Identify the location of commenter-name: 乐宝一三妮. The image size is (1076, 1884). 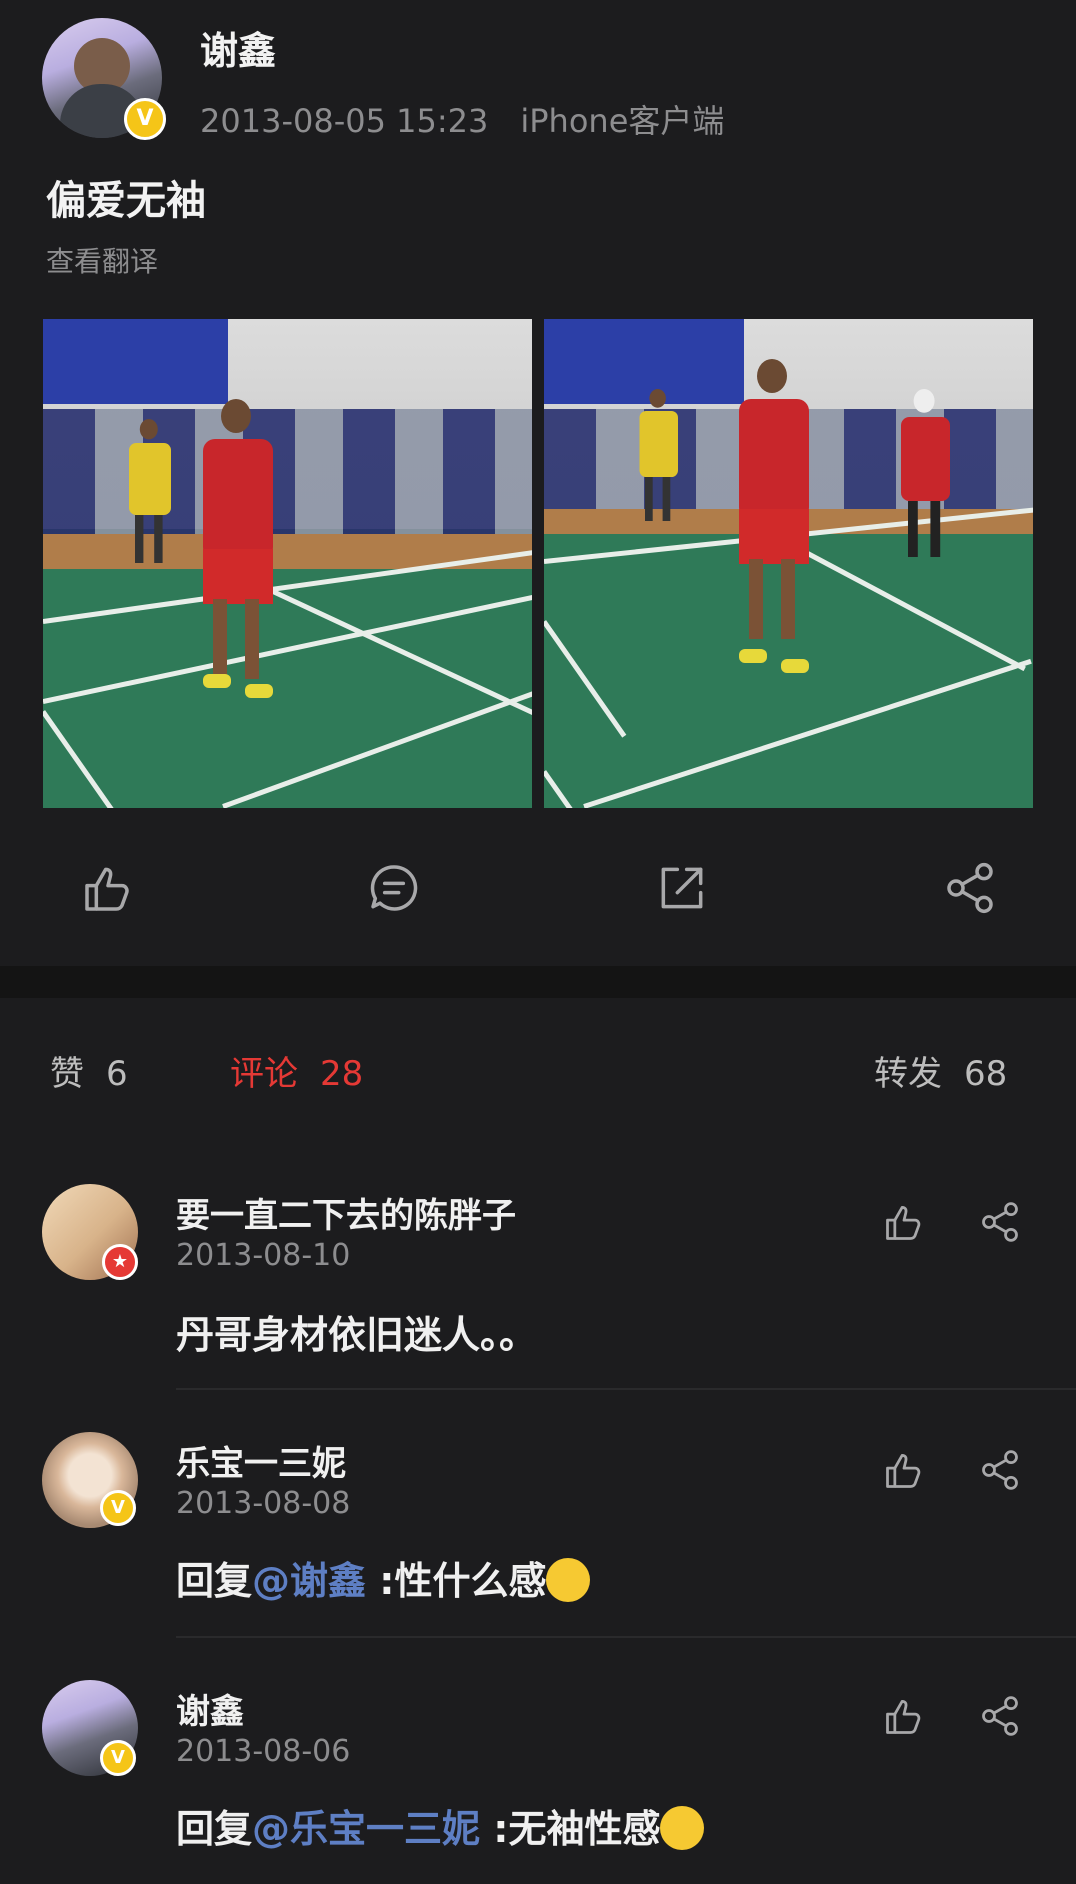
(261, 1460).